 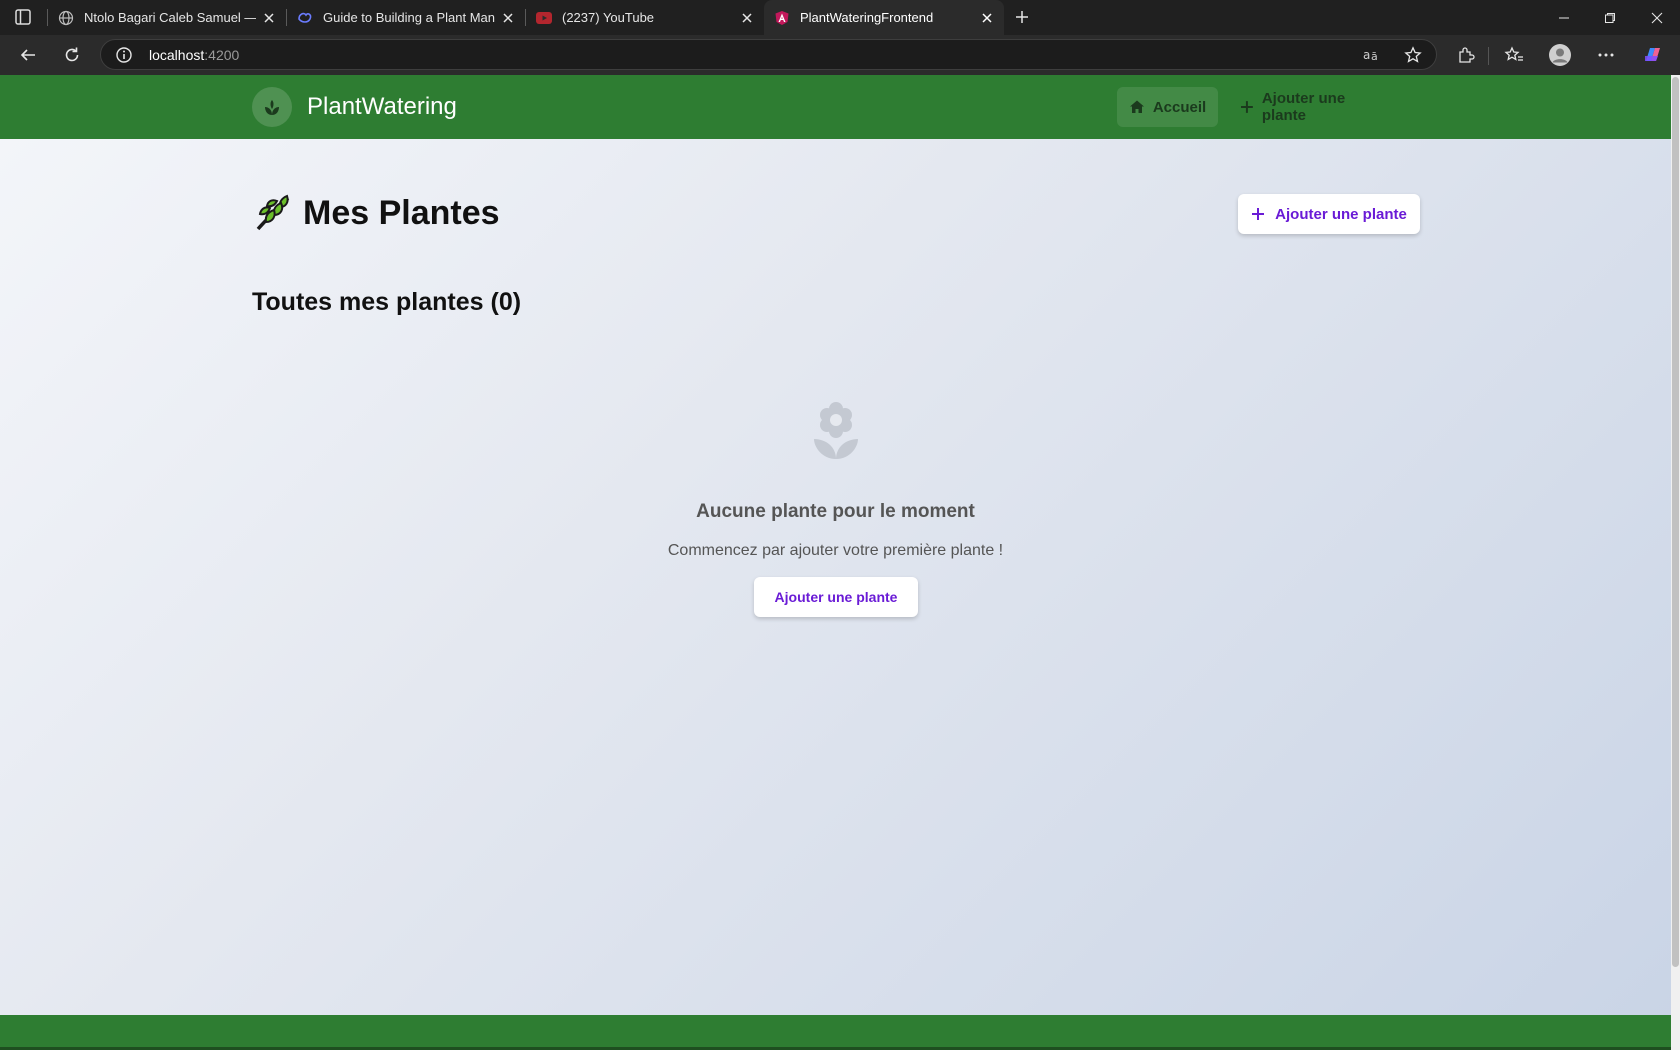 I want to click on tab-plantwatering: PlantWateringFrontend, so click(x=884, y=17).